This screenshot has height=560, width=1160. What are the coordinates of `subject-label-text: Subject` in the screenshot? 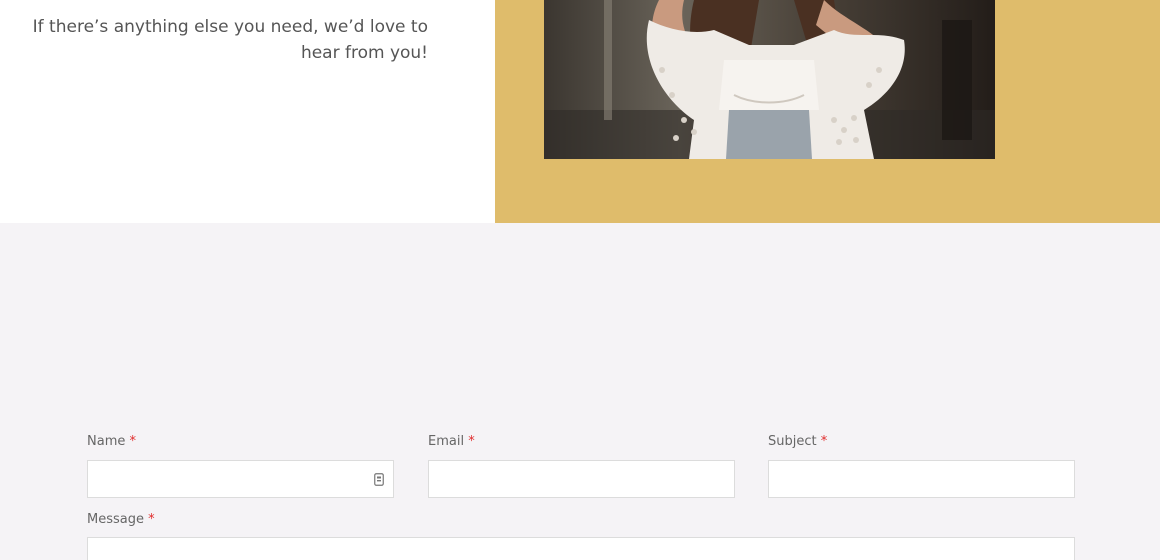 It's located at (792, 441).